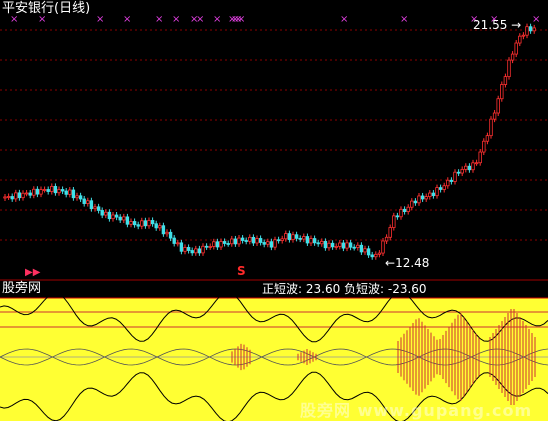  I want to click on chart-title: 平安银行(日线), so click(46, 8).